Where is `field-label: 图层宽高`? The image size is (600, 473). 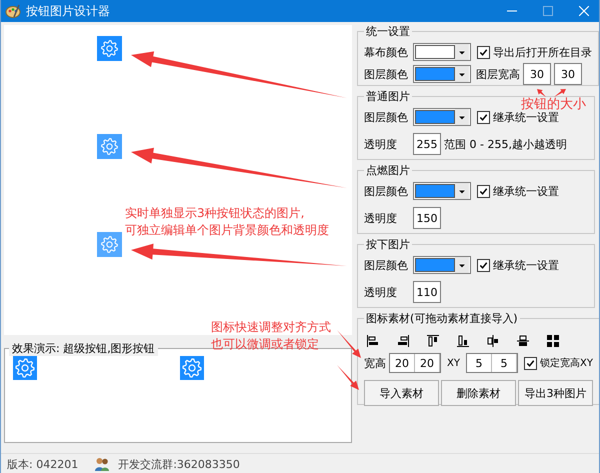
field-label: 图层宽高 is located at coordinates (498, 74).